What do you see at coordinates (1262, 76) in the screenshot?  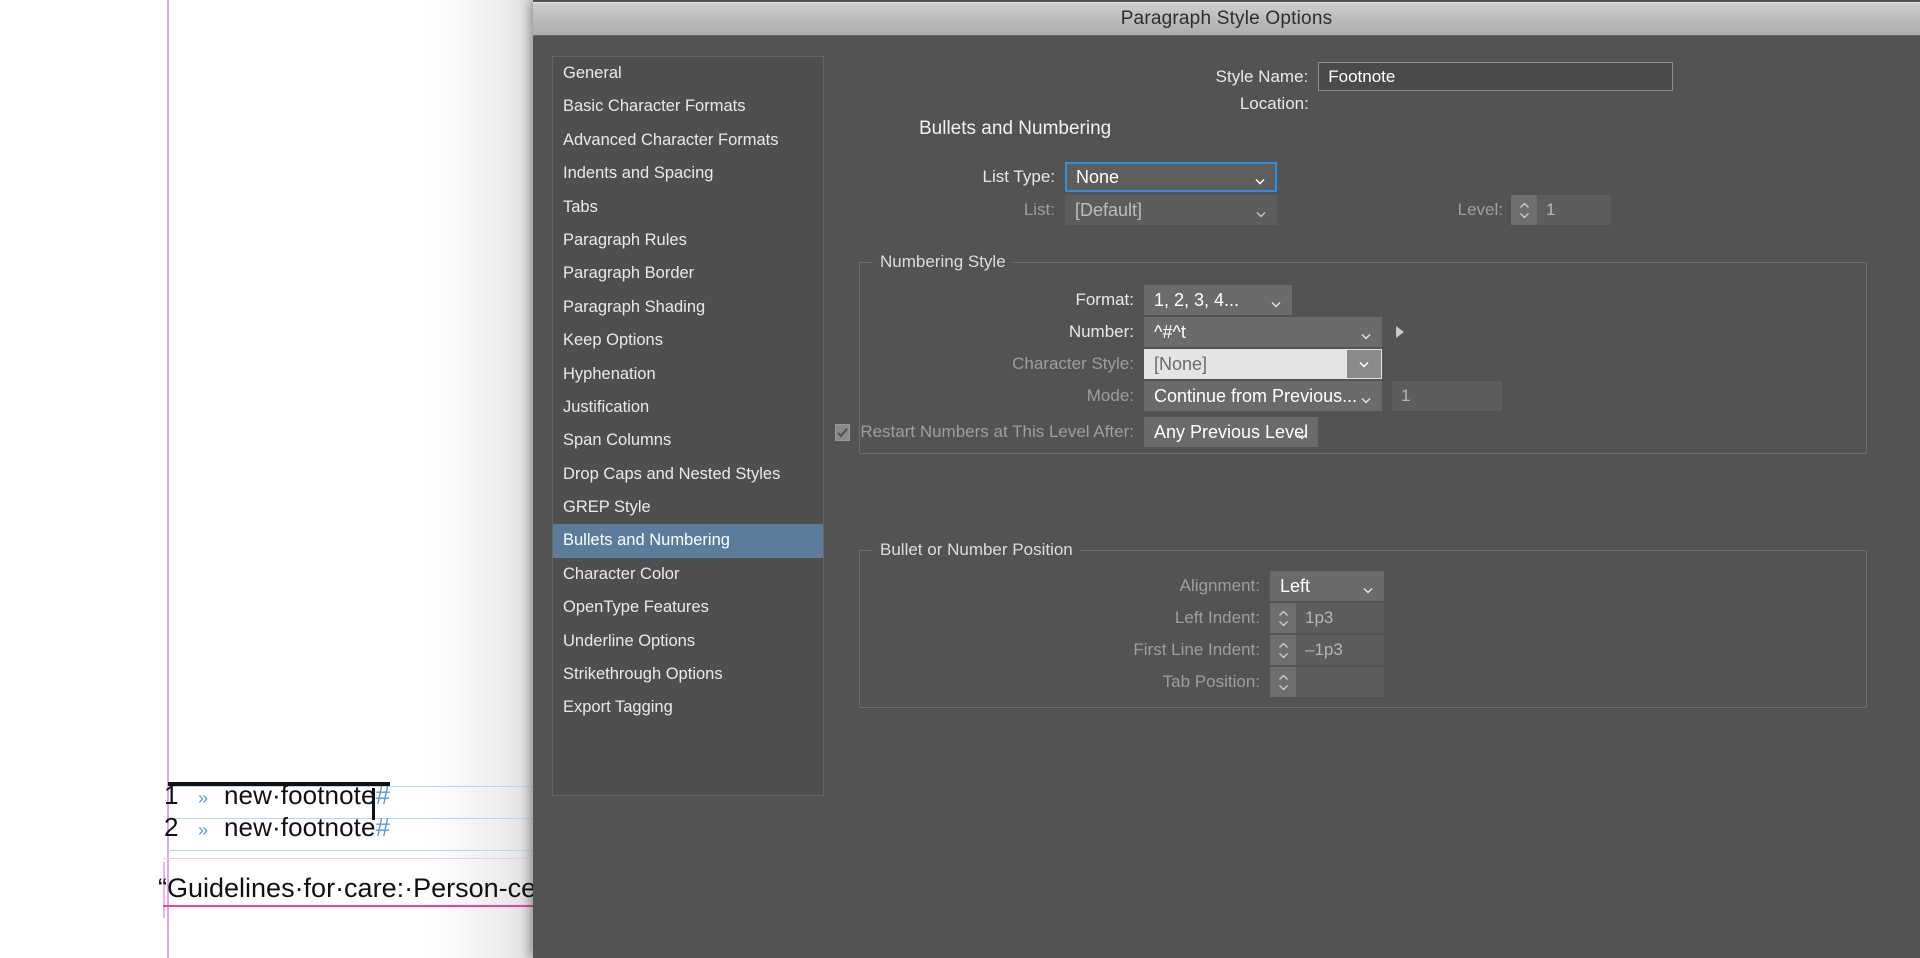 I see `style-name-label: Style Name:` at bounding box center [1262, 76].